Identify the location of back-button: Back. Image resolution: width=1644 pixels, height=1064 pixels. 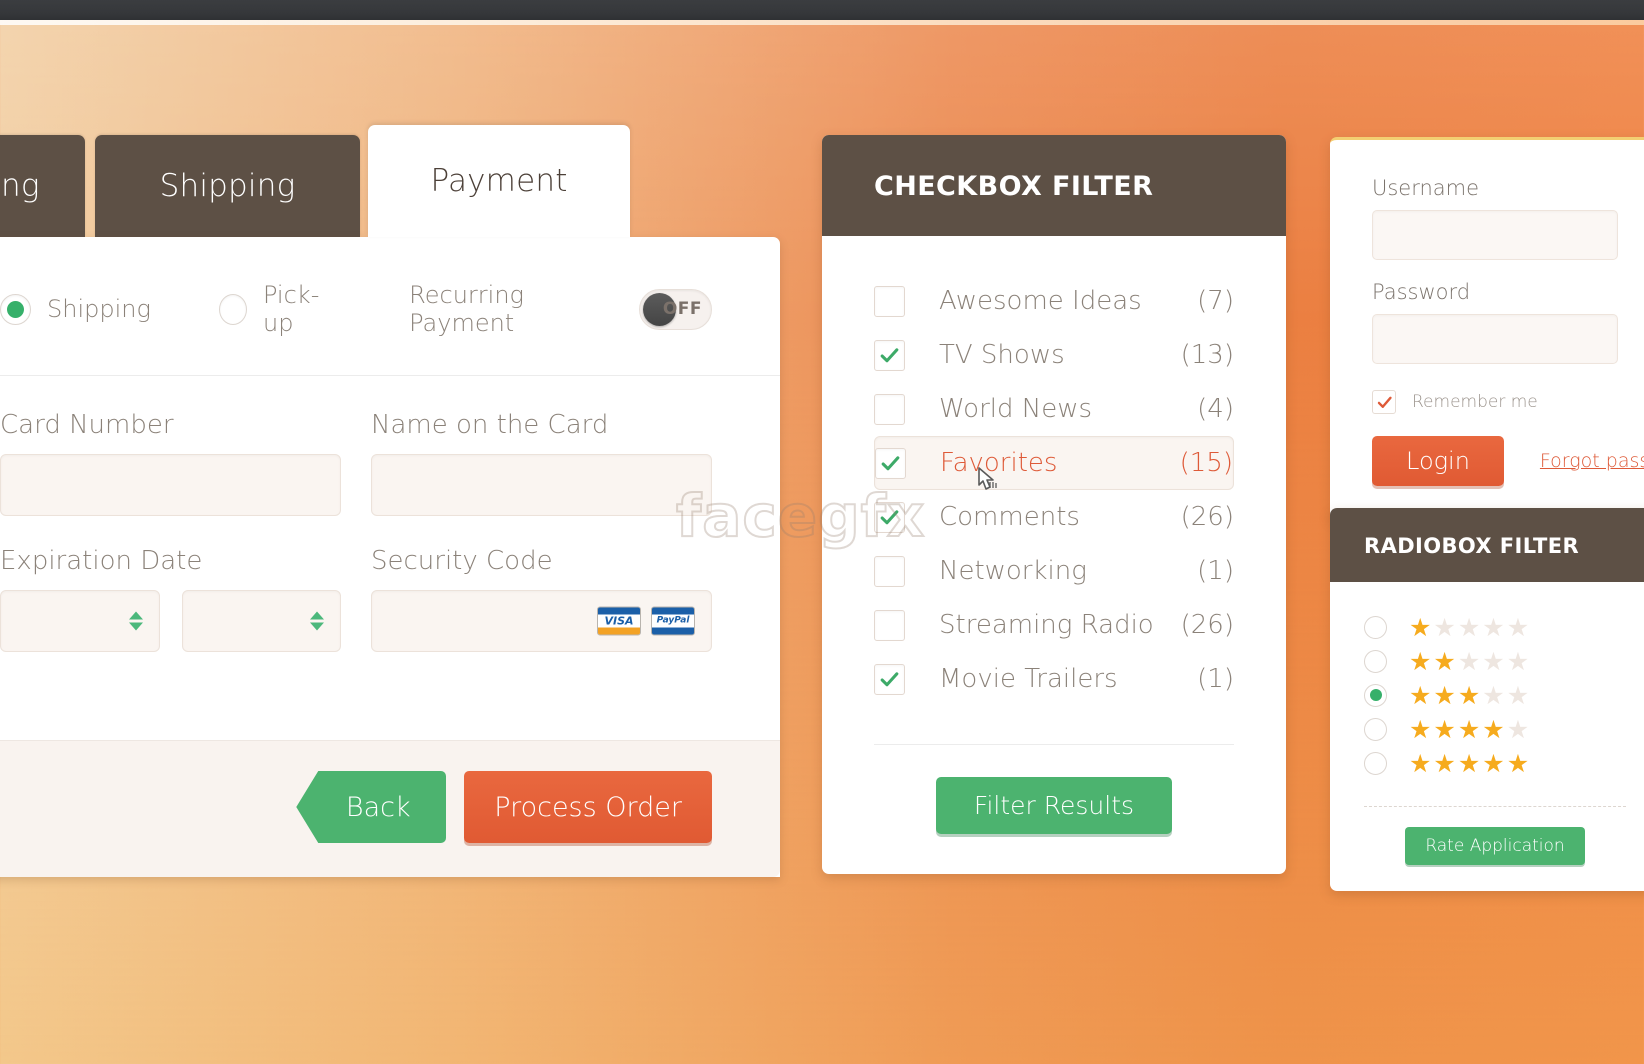
(371, 807).